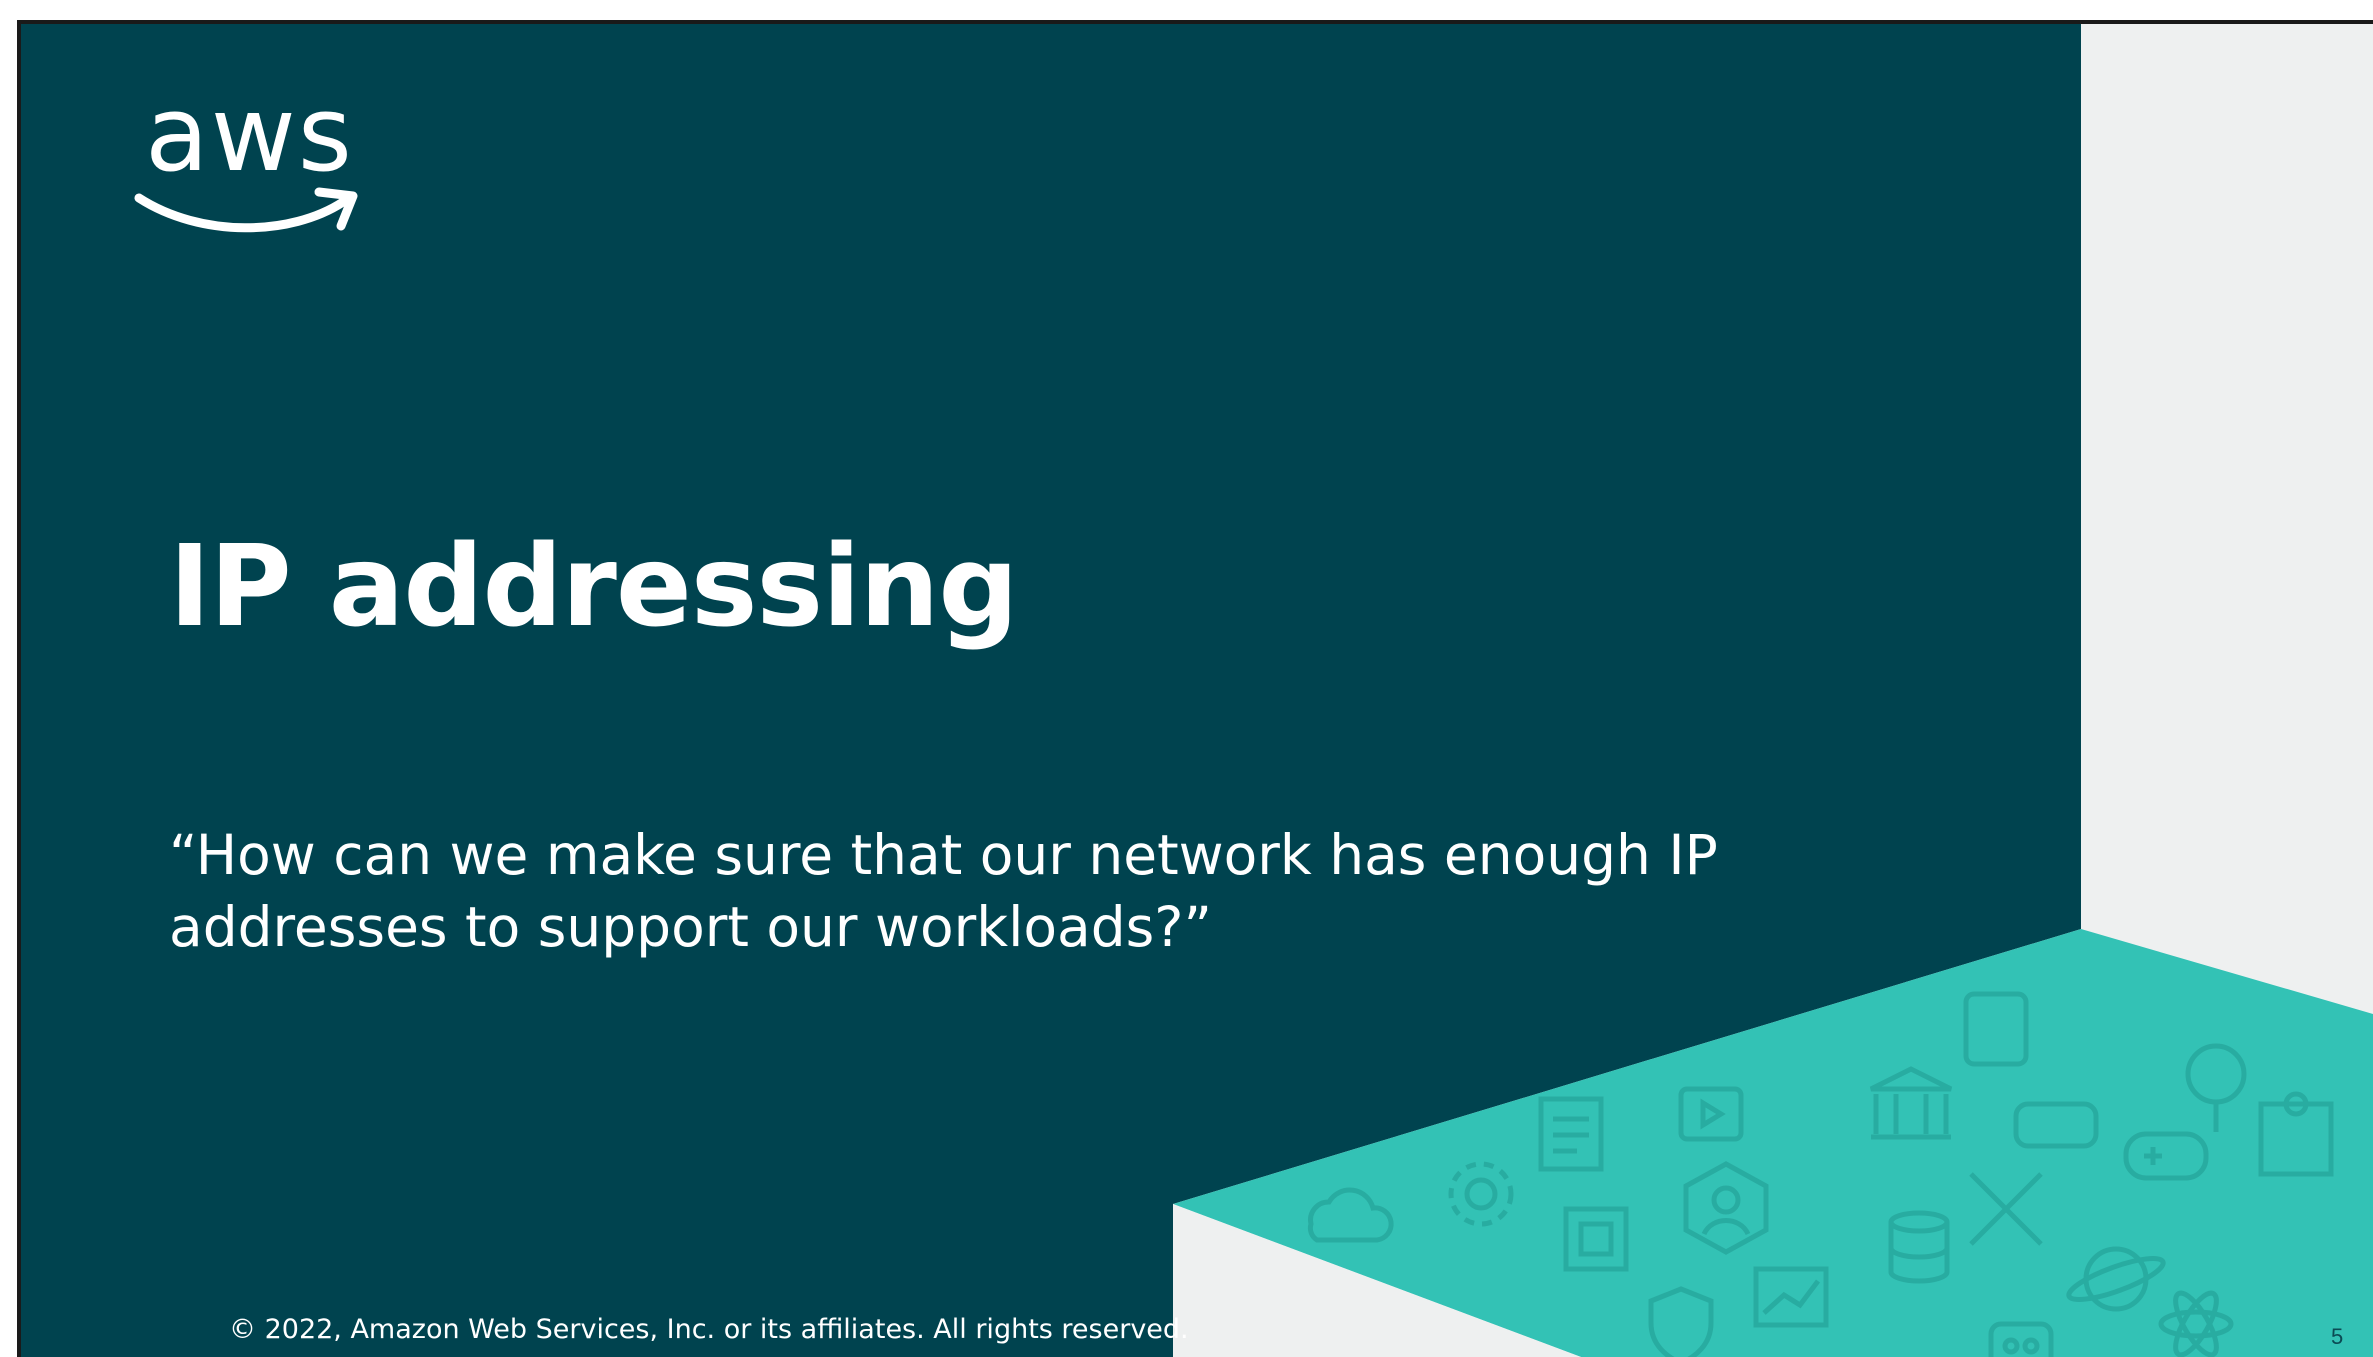 Image resolution: width=2373 pixels, height=1357 pixels. What do you see at coordinates (2006, 1209) in the screenshot?
I see `tools-icon` at bounding box center [2006, 1209].